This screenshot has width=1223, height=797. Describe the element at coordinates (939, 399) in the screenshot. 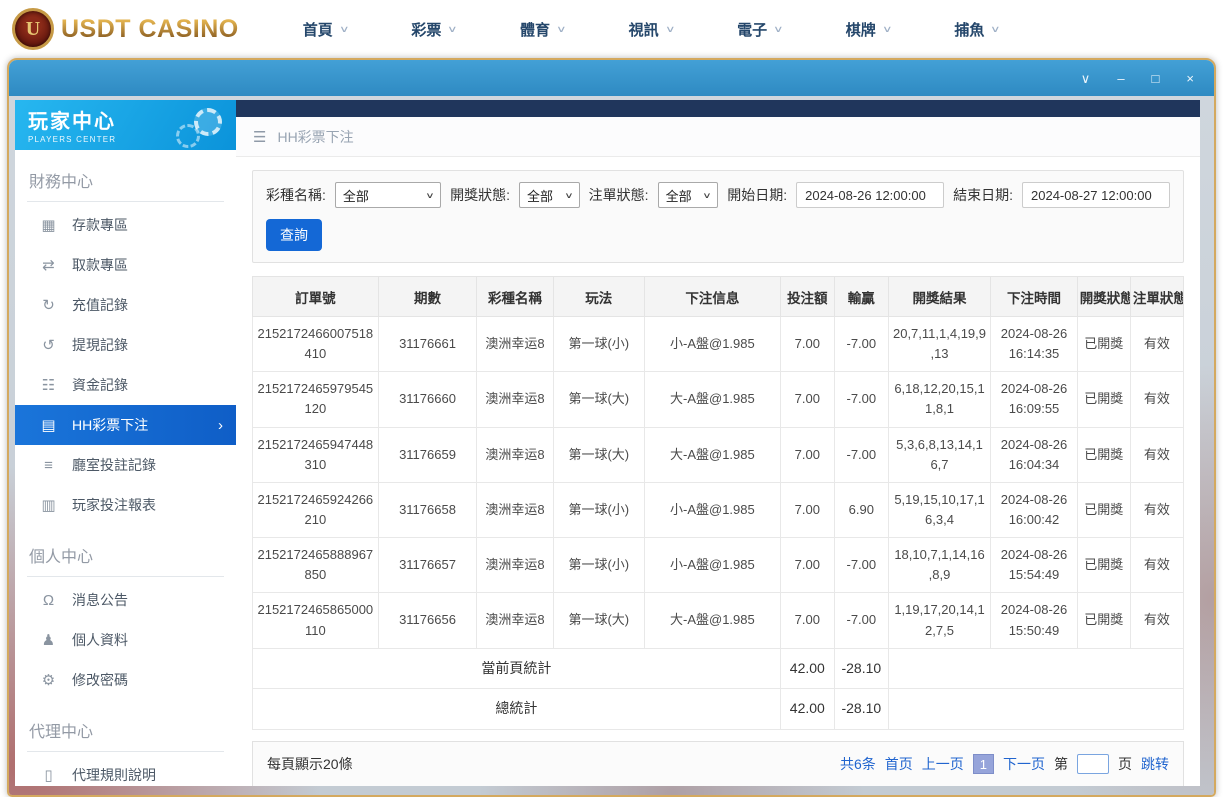

I see `draw-result-cell: 6,18,12,20,15,11,8,1` at that location.